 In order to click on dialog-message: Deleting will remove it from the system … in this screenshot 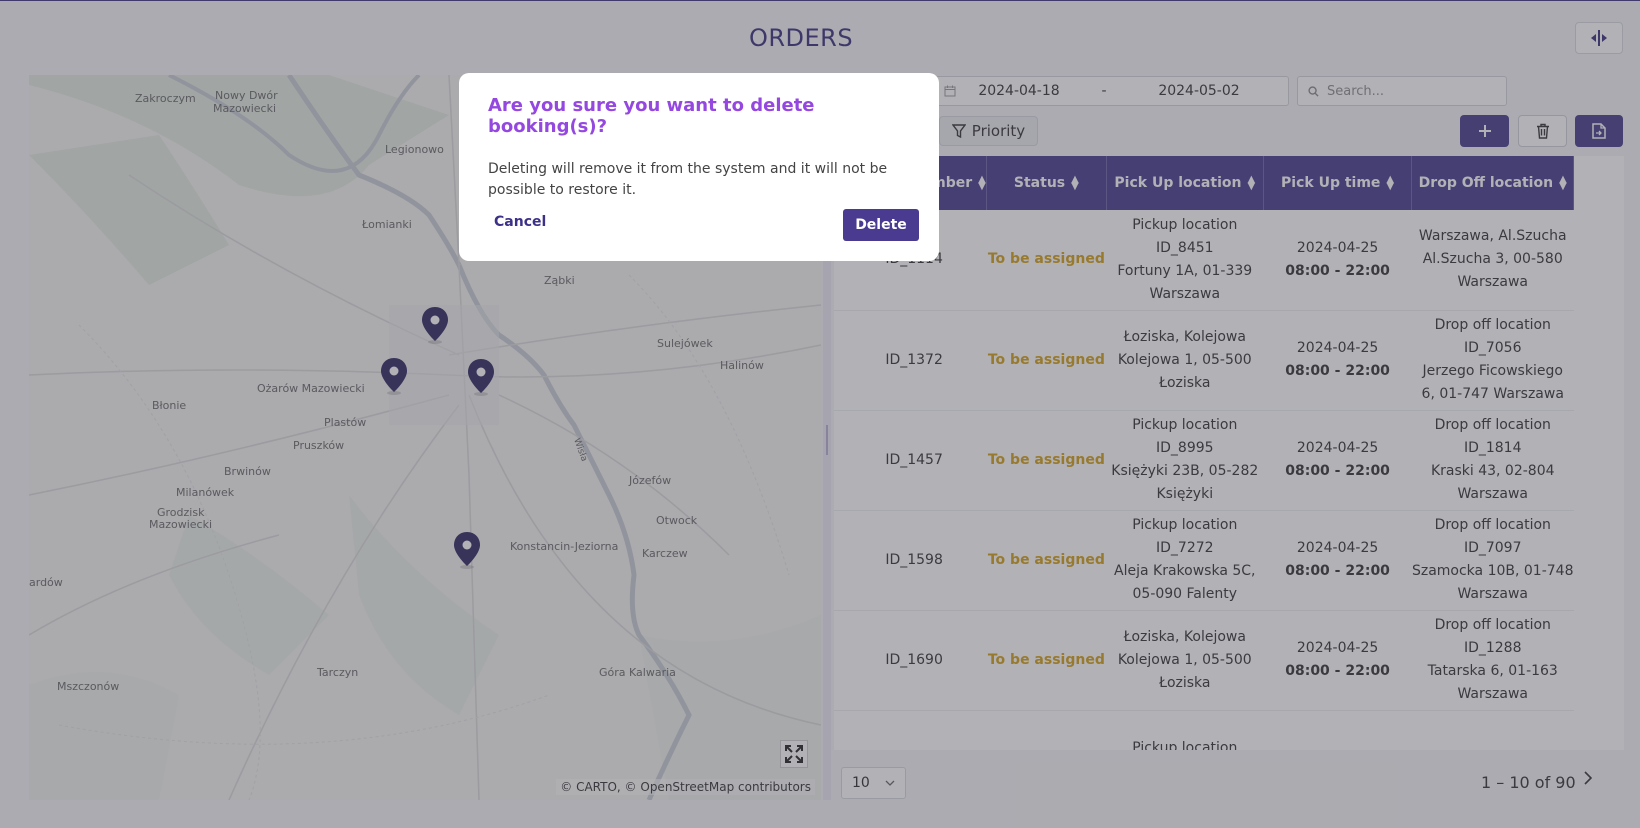, I will do `click(688, 179)`.